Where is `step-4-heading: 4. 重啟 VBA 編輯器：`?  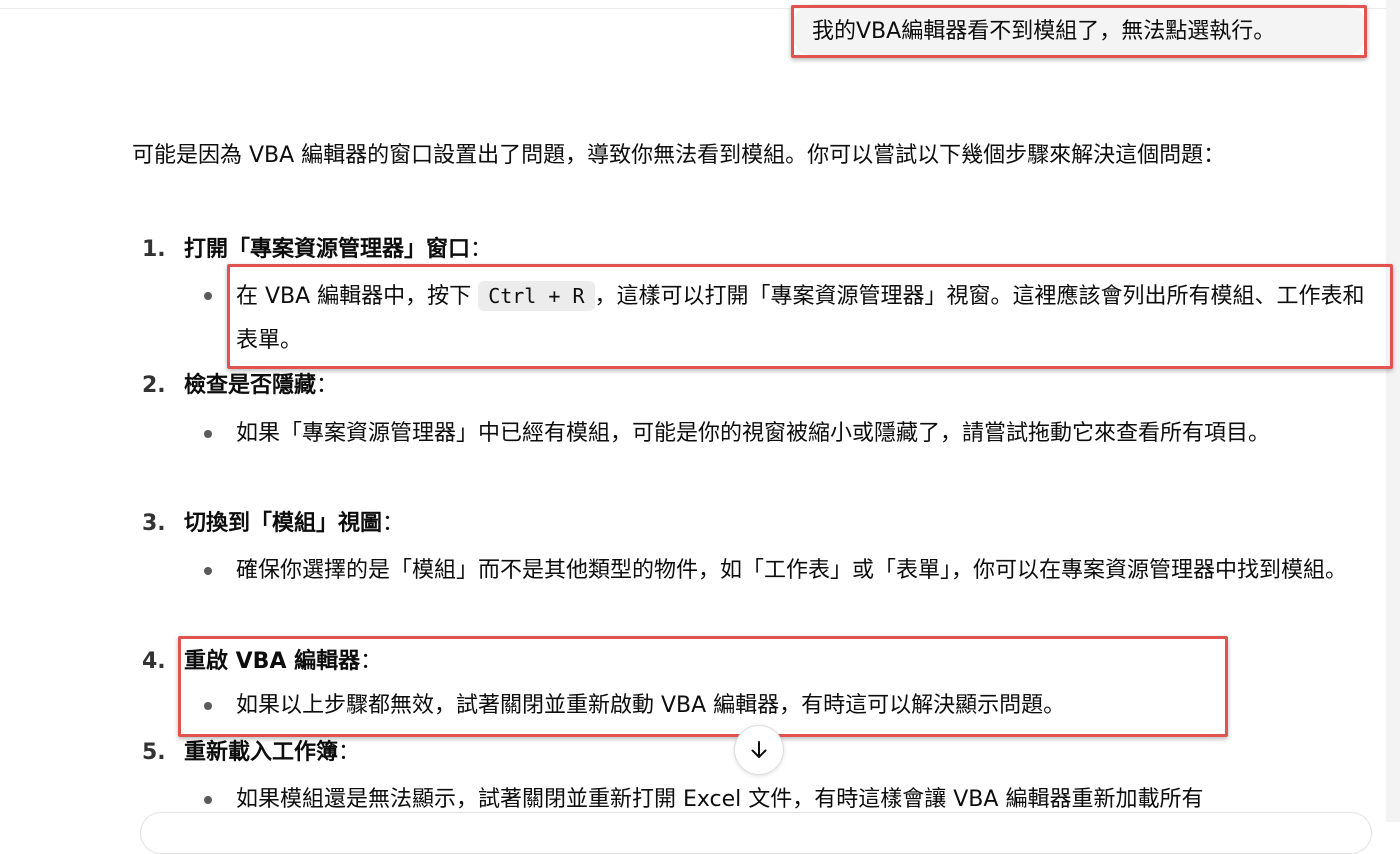
step-4-heading: 4. 重啟 VBA 編輯器： is located at coordinates (262, 661).